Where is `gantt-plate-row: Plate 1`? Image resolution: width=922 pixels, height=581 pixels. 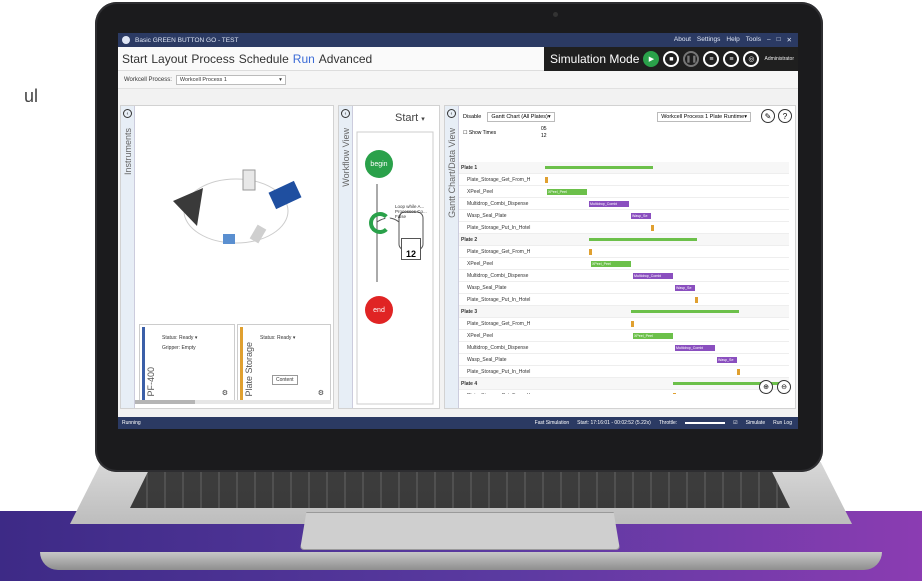 gantt-plate-row: Plate 1 is located at coordinates (624, 168).